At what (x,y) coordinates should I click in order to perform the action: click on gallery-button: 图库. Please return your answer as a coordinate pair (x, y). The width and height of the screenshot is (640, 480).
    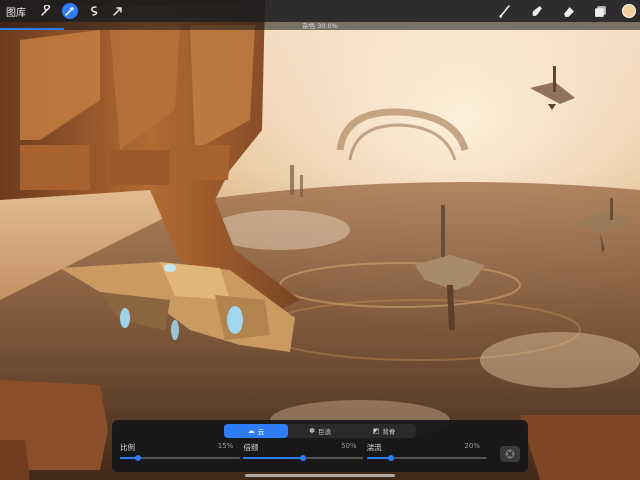
    Looking at the image, I should click on (18, 11).